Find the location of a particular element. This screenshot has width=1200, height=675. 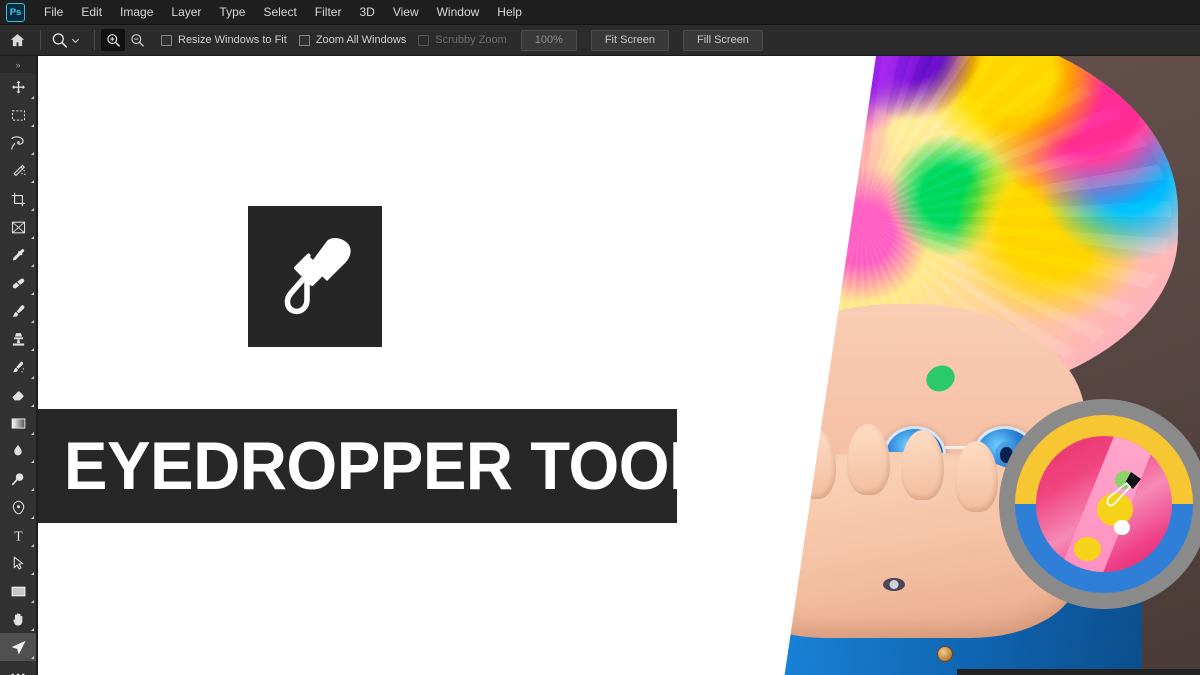

menu-item-3d: 3D is located at coordinates (366, 12).